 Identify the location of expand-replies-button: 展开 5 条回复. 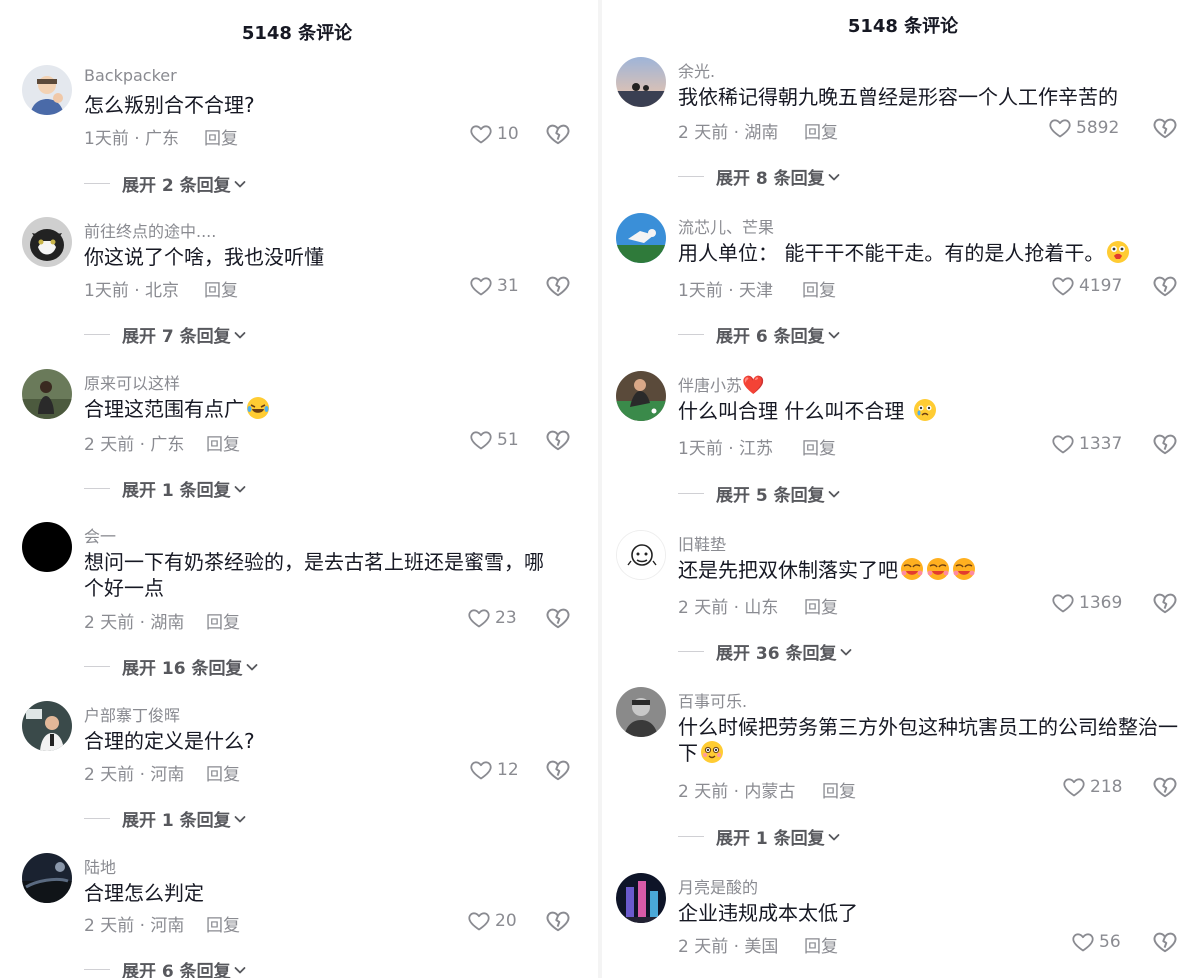
(759, 493).